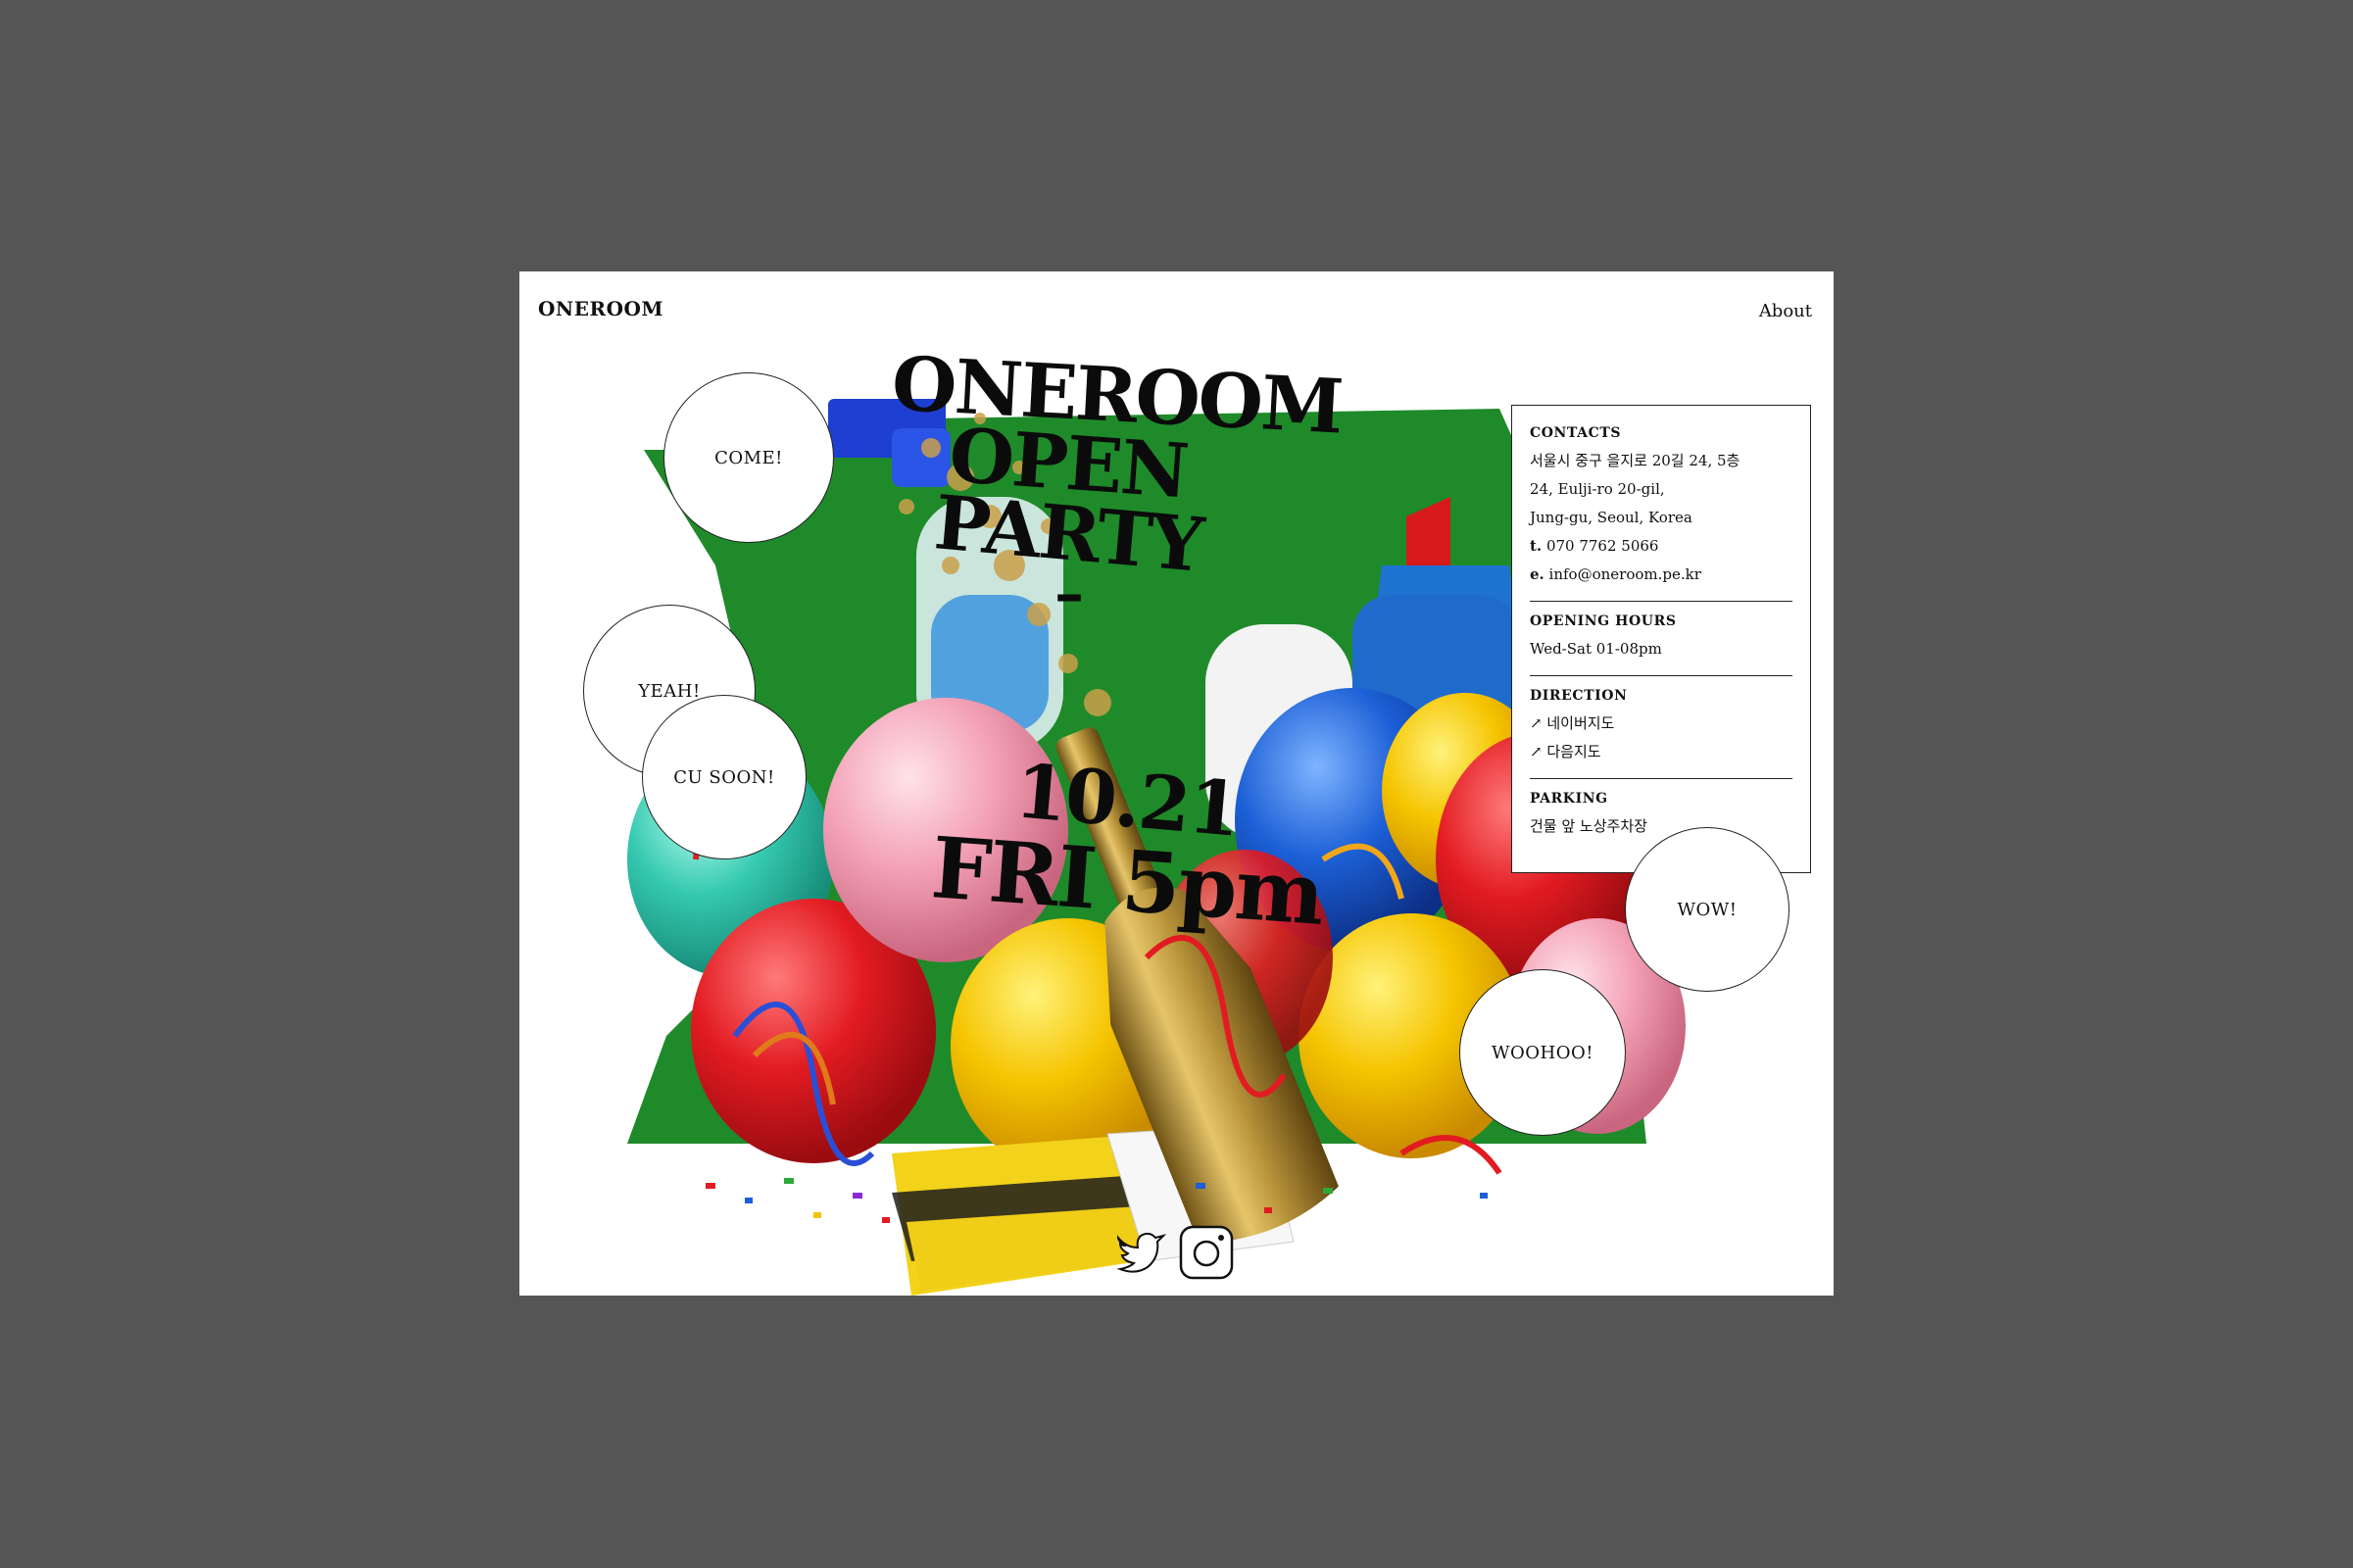  Describe the element at coordinates (1127, 881) in the screenshot. I see `event-day-time: FRI 5pm` at that location.